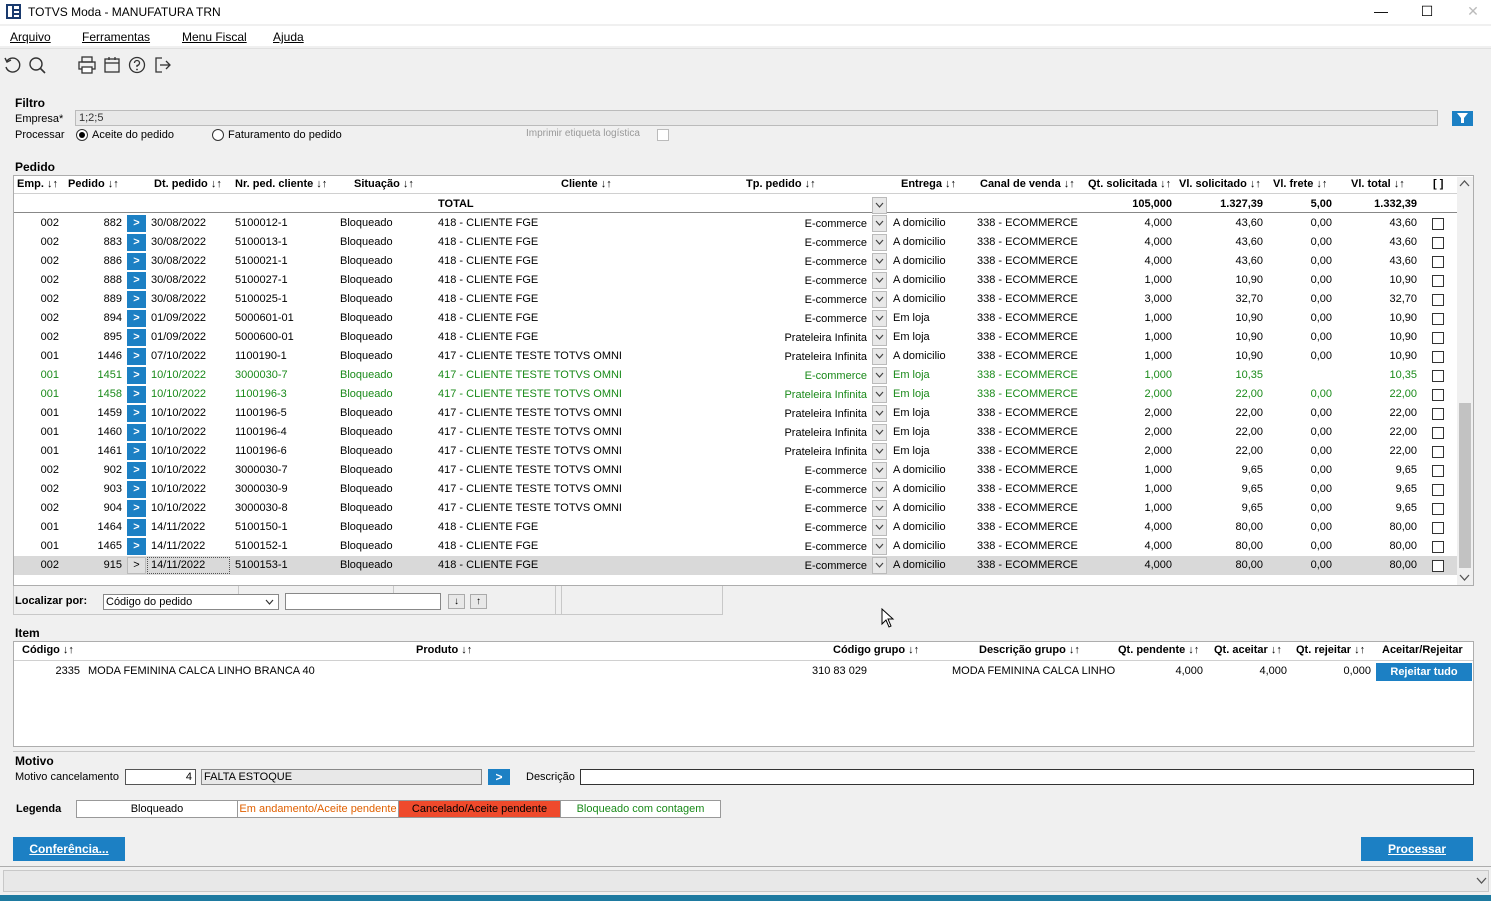 Image resolution: width=1491 pixels, height=901 pixels. I want to click on item-qt-aceitar: 4,000, so click(1247, 671).